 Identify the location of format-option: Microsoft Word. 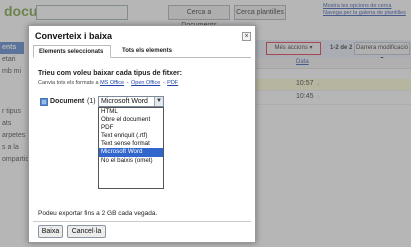
(131, 152).